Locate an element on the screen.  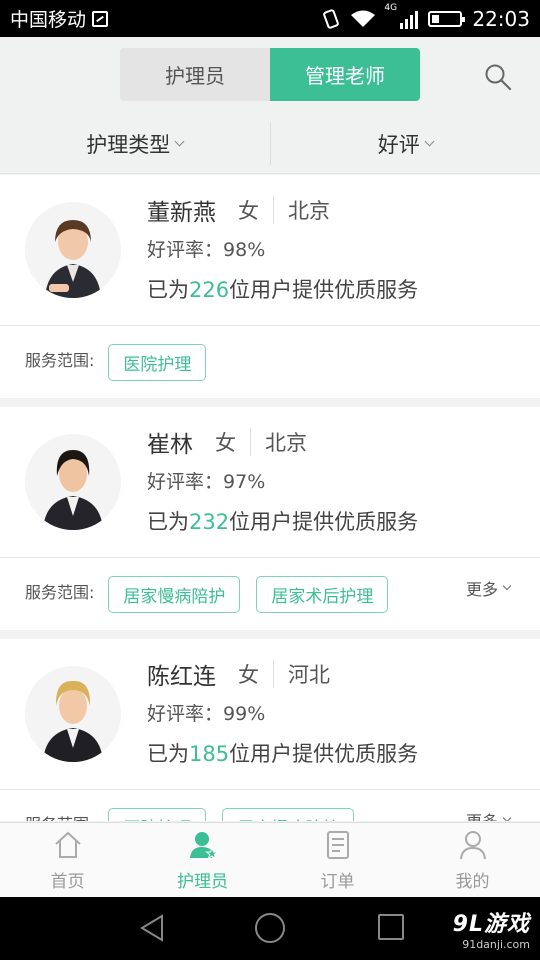
wifi-icon is located at coordinates (363, 18).